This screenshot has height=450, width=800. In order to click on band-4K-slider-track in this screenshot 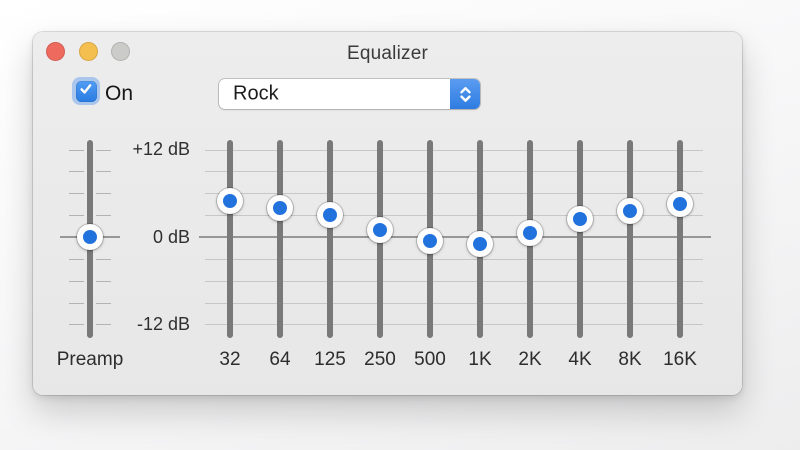, I will do `click(580, 239)`.